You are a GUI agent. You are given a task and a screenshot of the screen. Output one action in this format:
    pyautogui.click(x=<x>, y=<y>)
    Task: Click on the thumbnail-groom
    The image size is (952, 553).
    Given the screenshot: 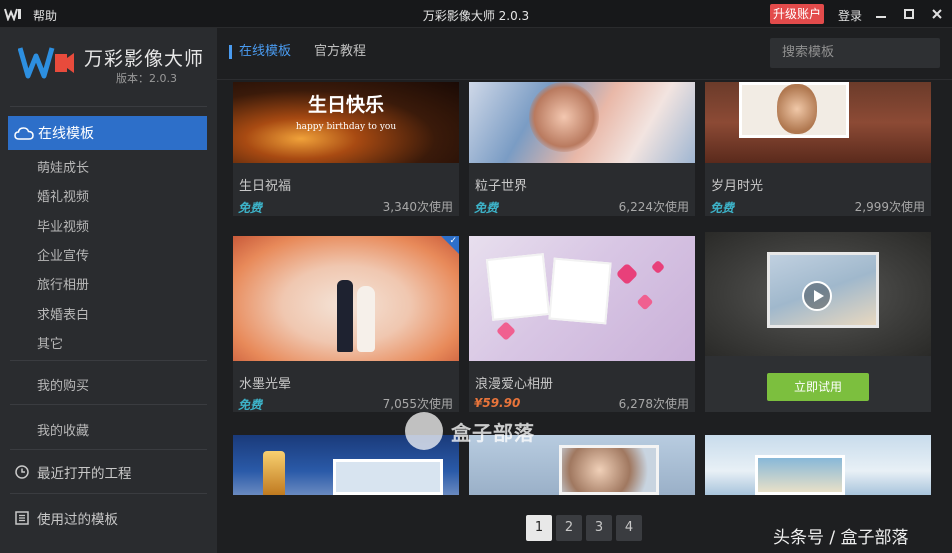 What is the action you would take?
    pyautogui.click(x=345, y=316)
    